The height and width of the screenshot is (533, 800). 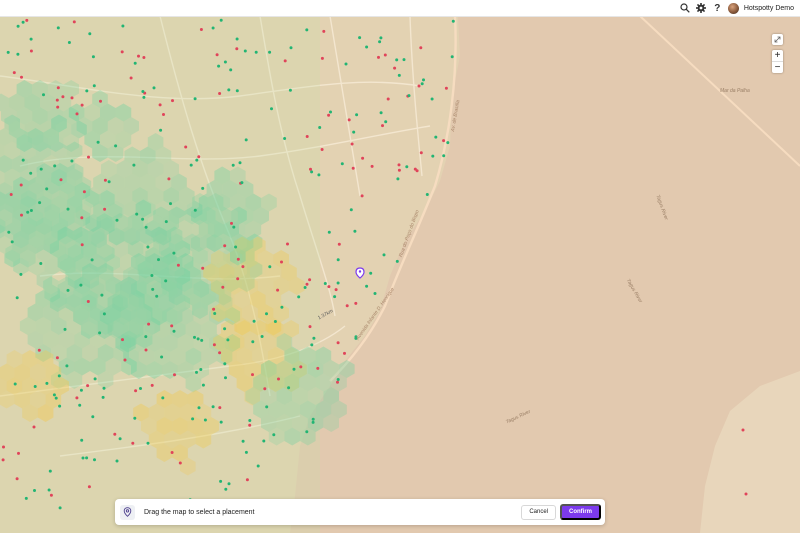 I want to click on avatar, so click(x=733, y=8).